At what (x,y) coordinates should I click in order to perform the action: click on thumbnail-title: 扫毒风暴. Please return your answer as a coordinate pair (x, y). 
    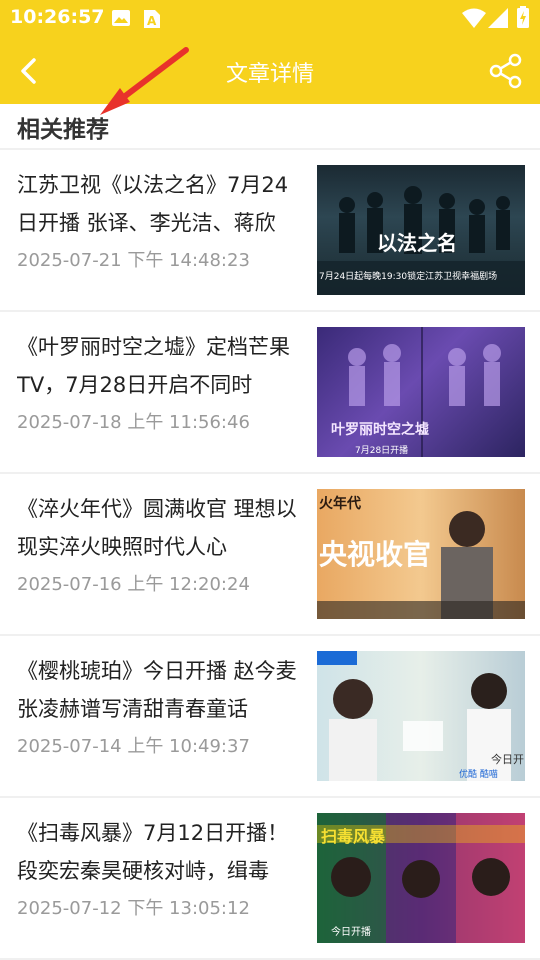
    Looking at the image, I should click on (353, 836).